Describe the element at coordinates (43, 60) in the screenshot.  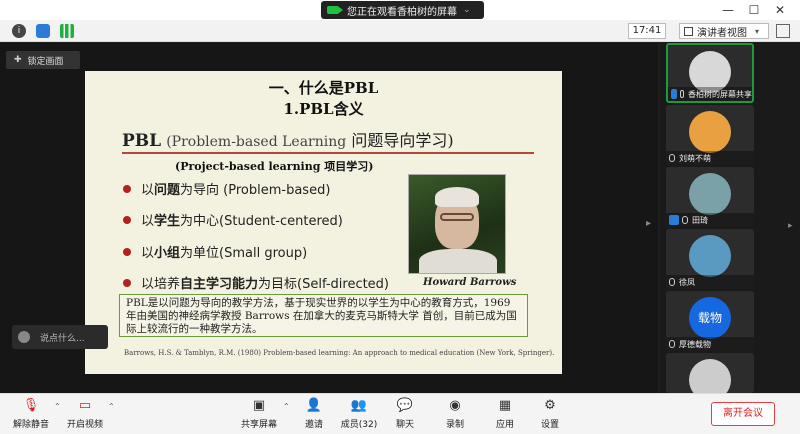
I see `lock-view-button: ✚ 锁定画面` at that location.